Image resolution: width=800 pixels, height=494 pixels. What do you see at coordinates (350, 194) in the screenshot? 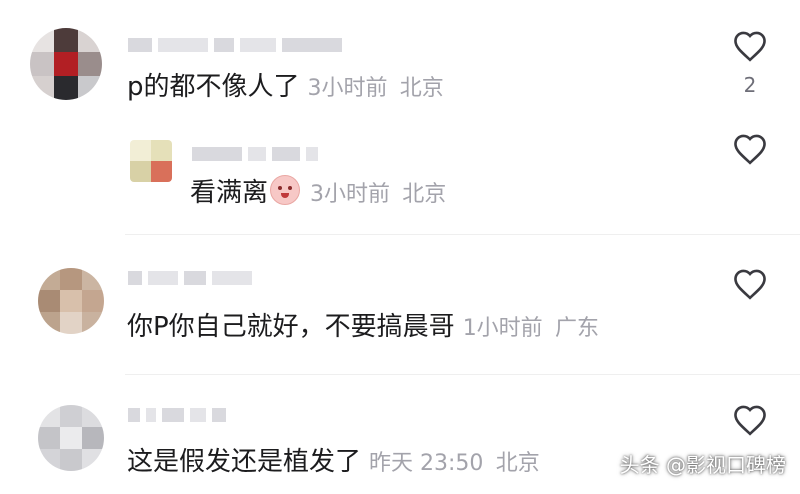
I see `reply-time: 3小时前` at bounding box center [350, 194].